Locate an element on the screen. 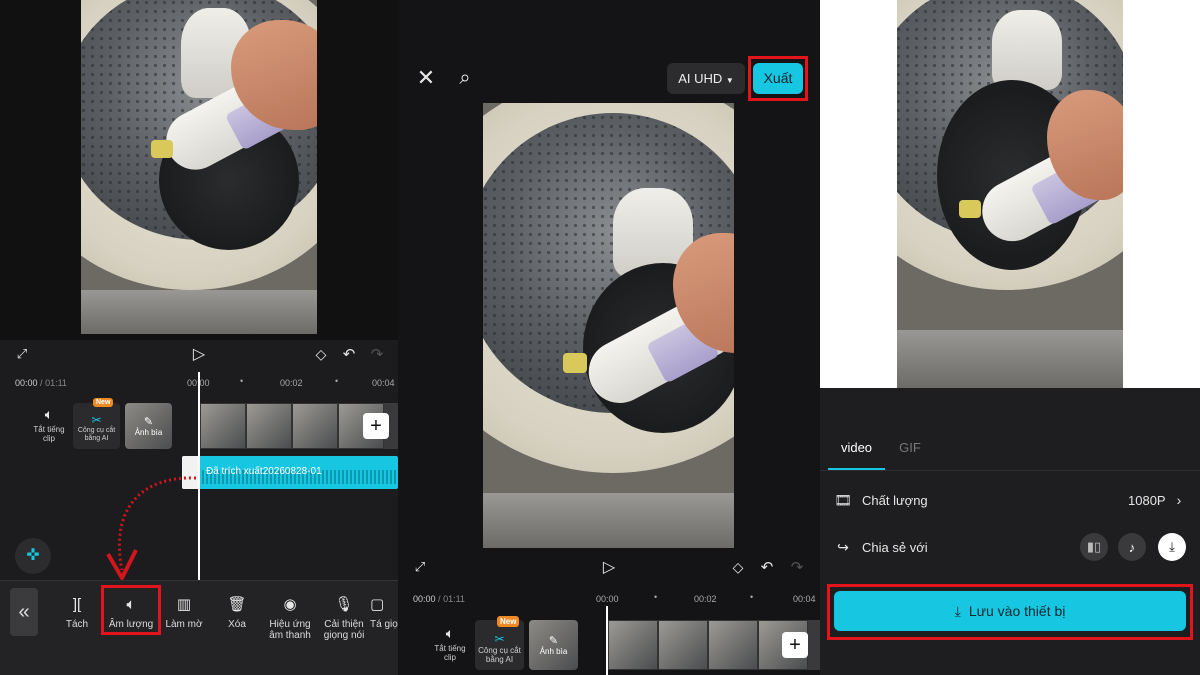  fade-icon: ▥ is located at coordinates (184, 604).